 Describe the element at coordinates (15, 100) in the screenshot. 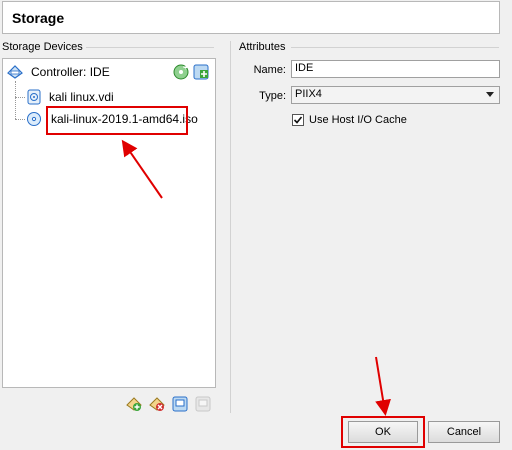

I see `tree-connector-vertical` at that location.